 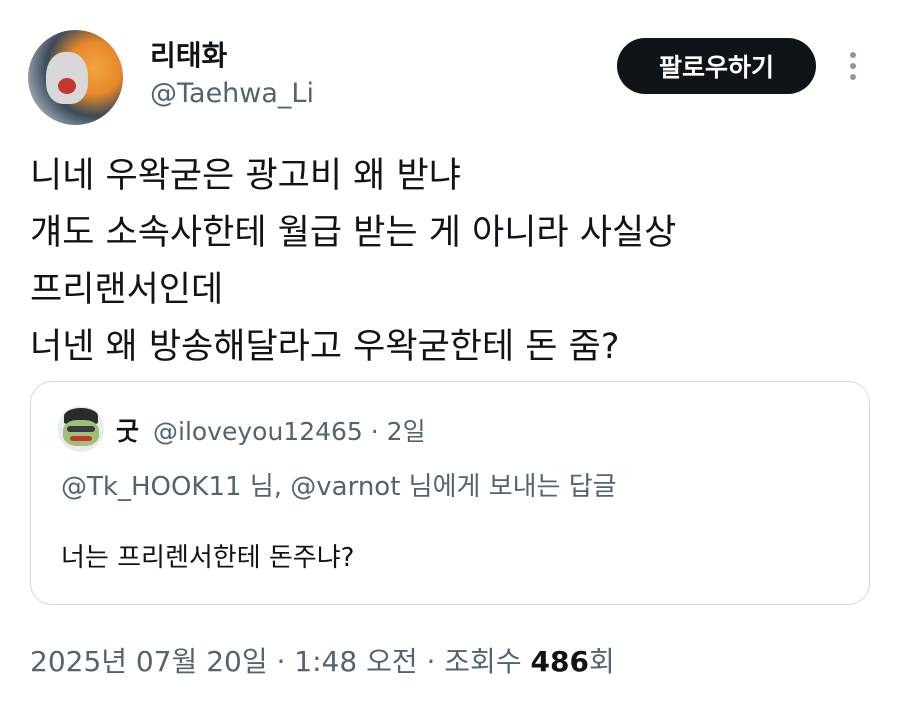 I want to click on tweet-line: 니네 우왁굳은 광고비 왜 받냐, so click(x=245, y=176).